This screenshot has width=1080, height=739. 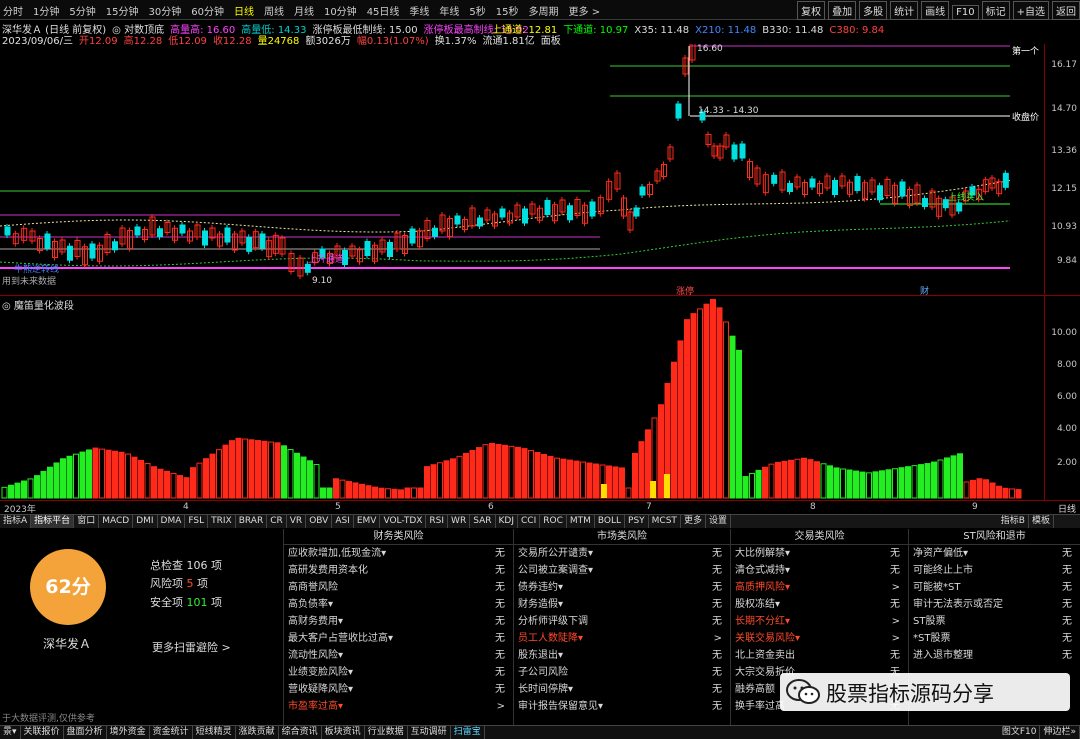 I want to click on risk-item: 最大客户占营收比过高▾ 无, so click(x=398, y=638).